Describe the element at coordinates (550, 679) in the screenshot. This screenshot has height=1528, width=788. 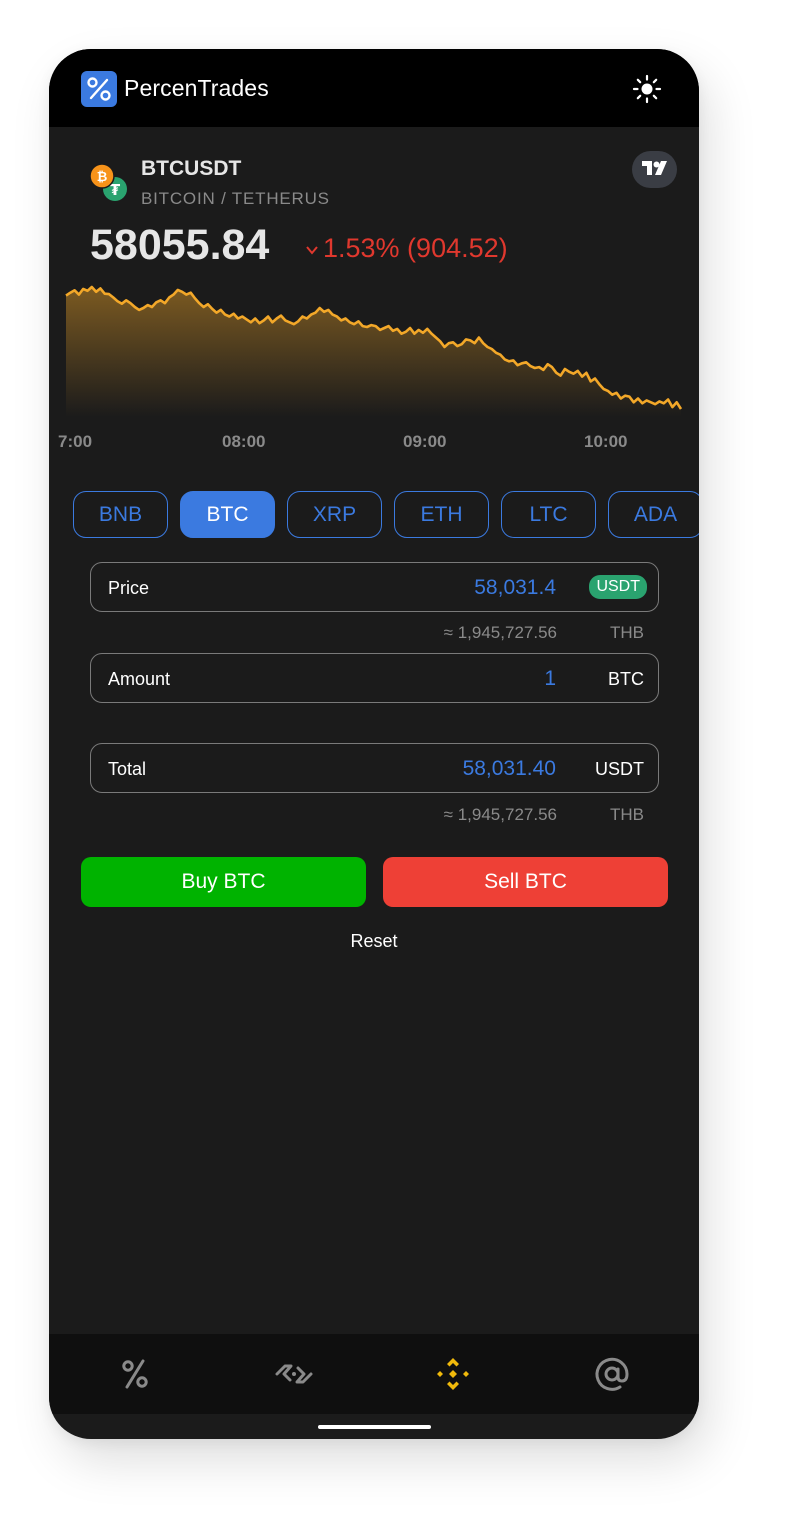
I see `amount-input: 1` at that location.